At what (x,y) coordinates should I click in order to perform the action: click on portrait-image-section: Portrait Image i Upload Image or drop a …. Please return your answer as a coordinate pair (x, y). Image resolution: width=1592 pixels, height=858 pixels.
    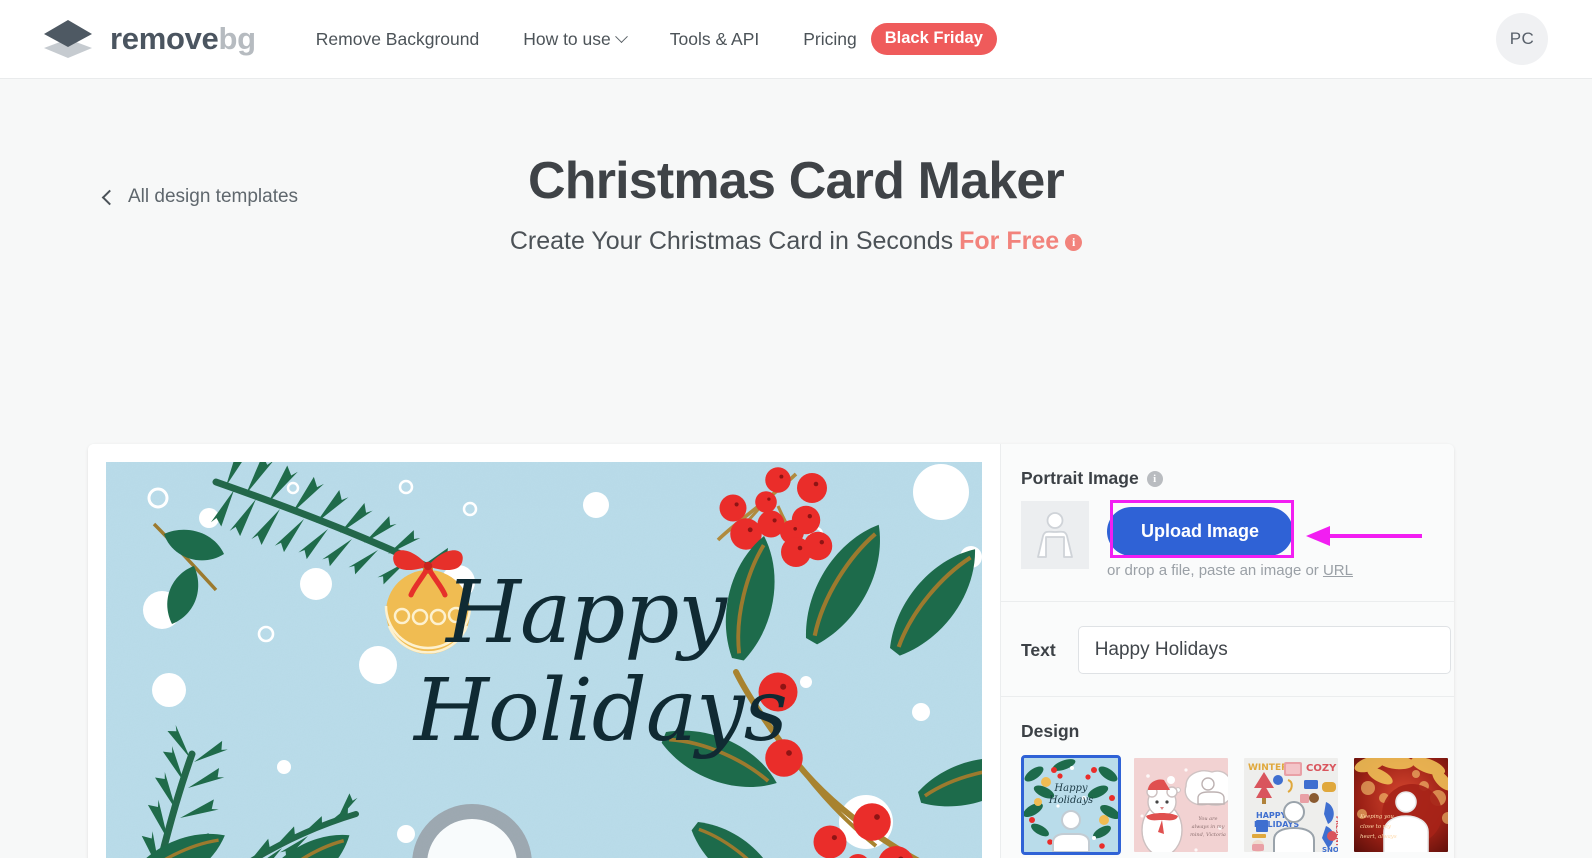
    Looking at the image, I should click on (1227, 523).